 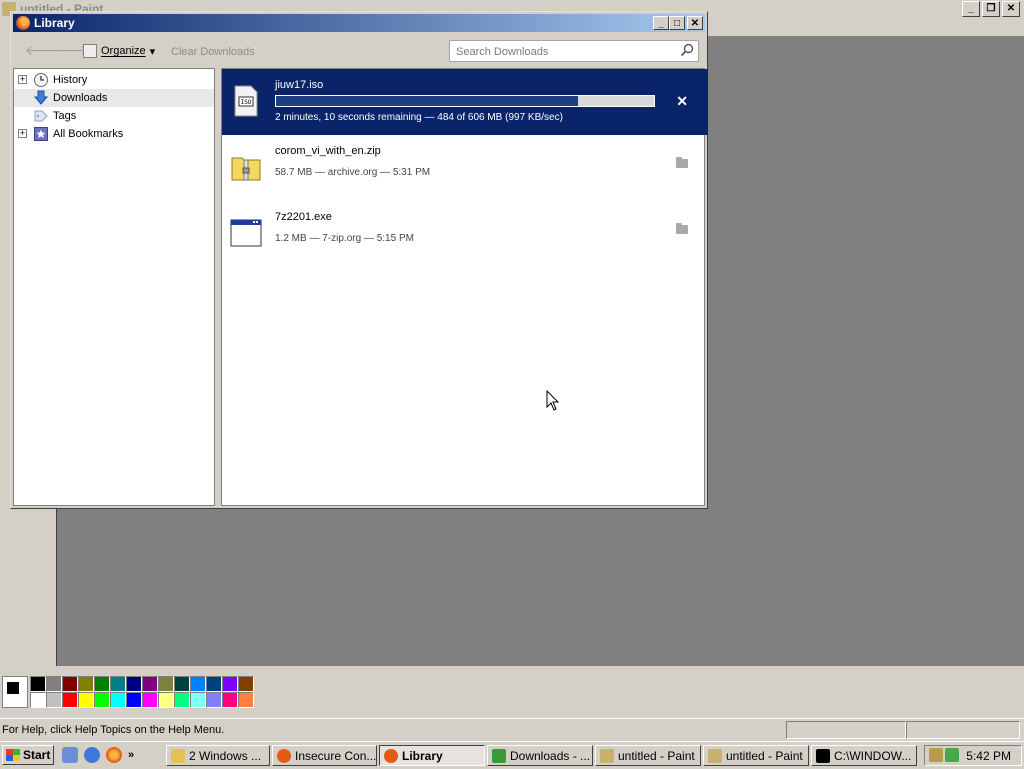 I want to click on chevron-down-icon: ▾, so click(x=152, y=51).